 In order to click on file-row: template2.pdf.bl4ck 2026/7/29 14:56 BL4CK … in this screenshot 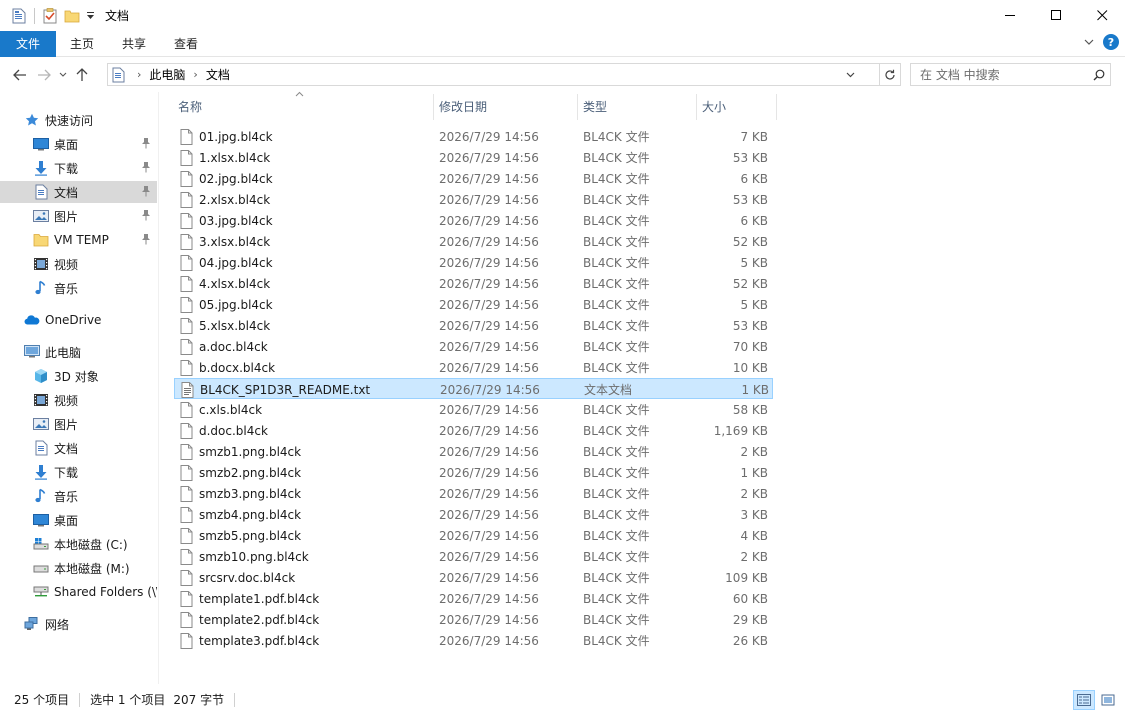, I will do `click(473, 619)`.